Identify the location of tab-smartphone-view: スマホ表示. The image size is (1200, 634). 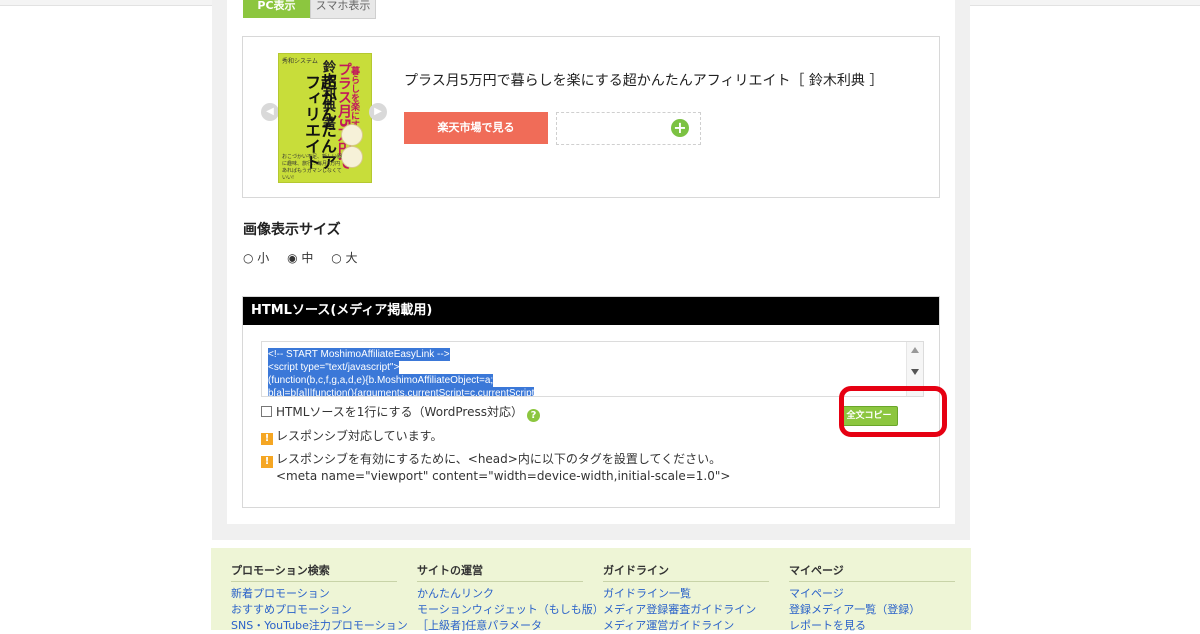
(343, 9).